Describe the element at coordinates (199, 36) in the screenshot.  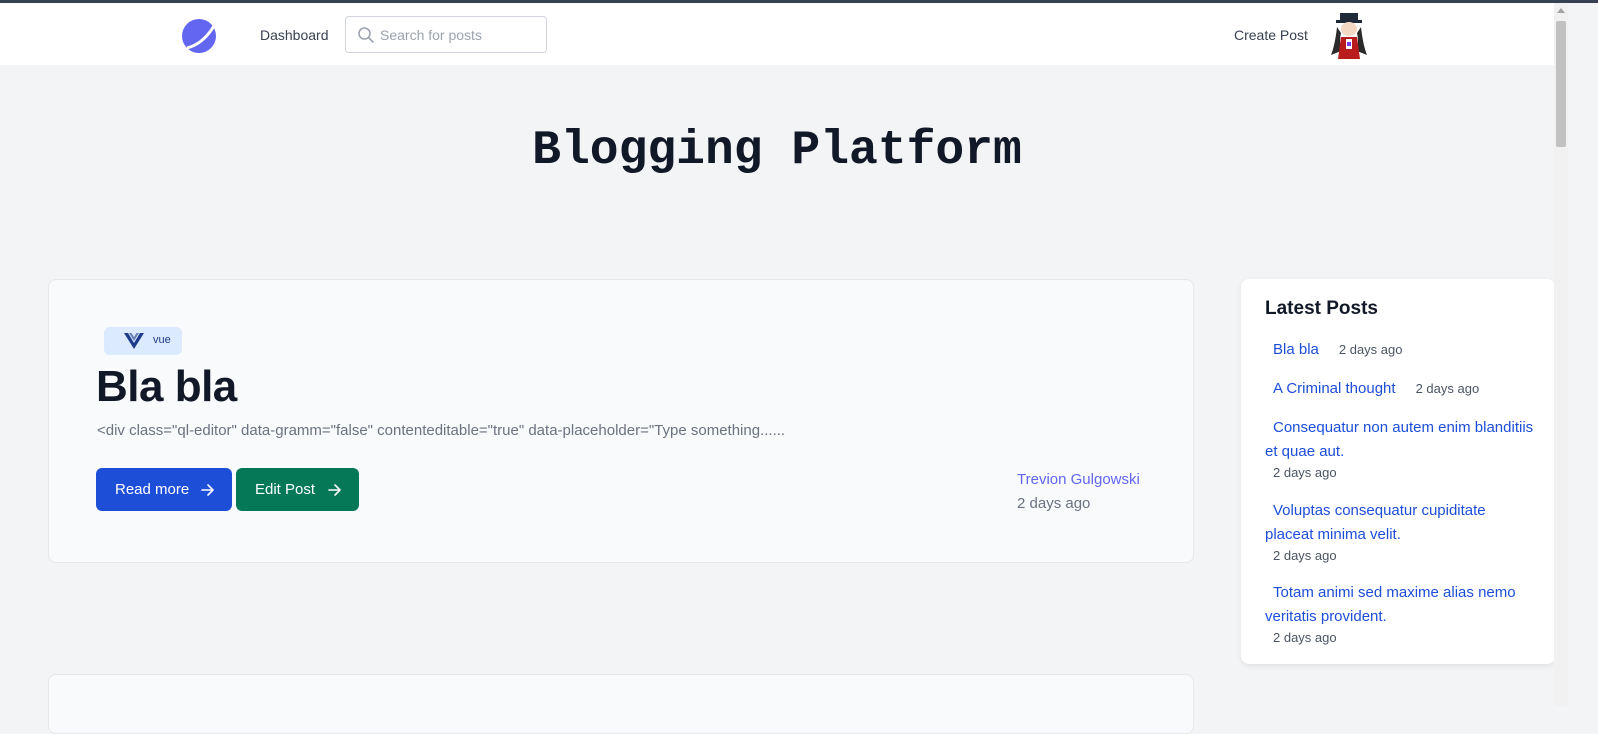
I see `logo-icon` at that location.